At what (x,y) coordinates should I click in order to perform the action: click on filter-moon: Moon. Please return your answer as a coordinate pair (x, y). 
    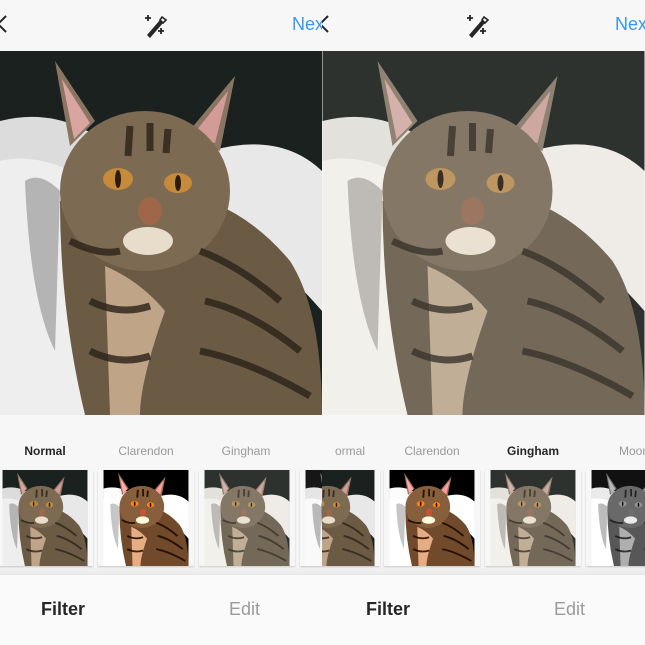
    Looking at the image, I should click on (615, 451).